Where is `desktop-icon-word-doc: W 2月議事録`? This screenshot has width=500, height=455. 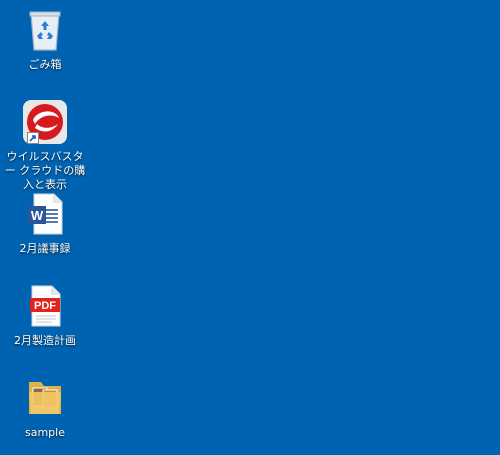
desktop-icon-word-doc: W 2月議事録 is located at coordinates (45, 223).